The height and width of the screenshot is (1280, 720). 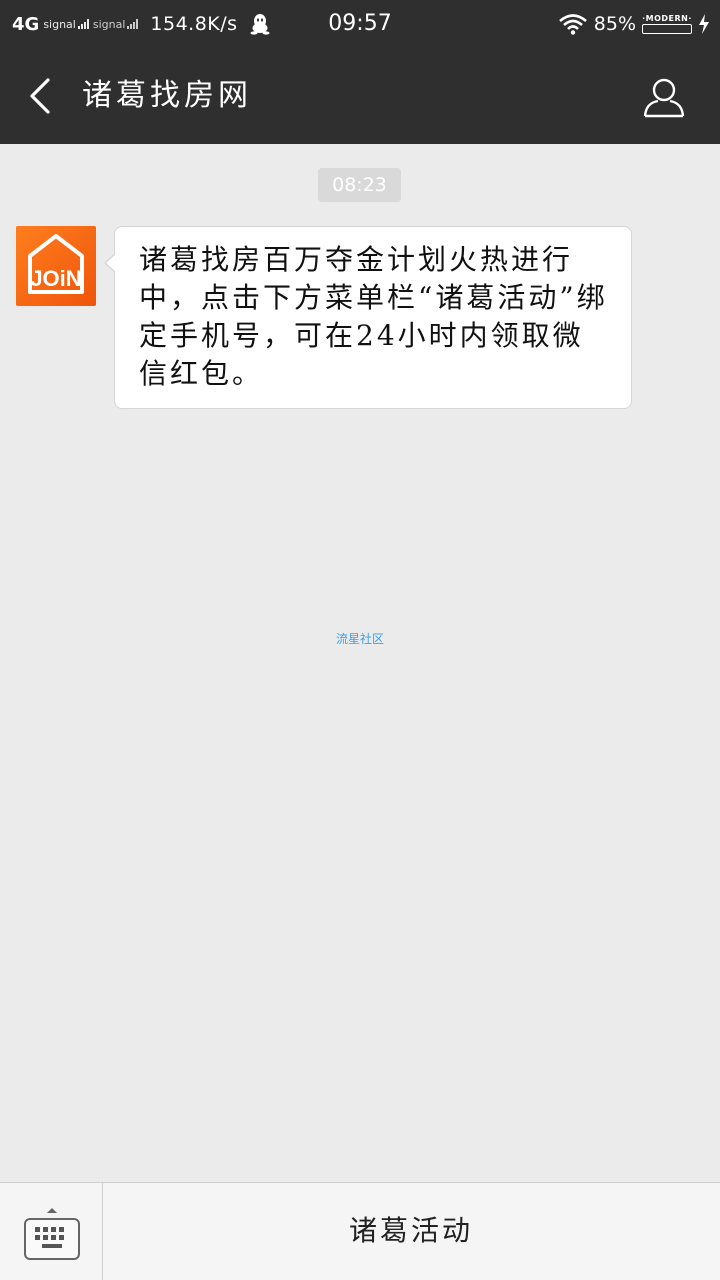 I want to click on menu-button-zhuge-activity: 诸葛活动, so click(x=411, y=1231).